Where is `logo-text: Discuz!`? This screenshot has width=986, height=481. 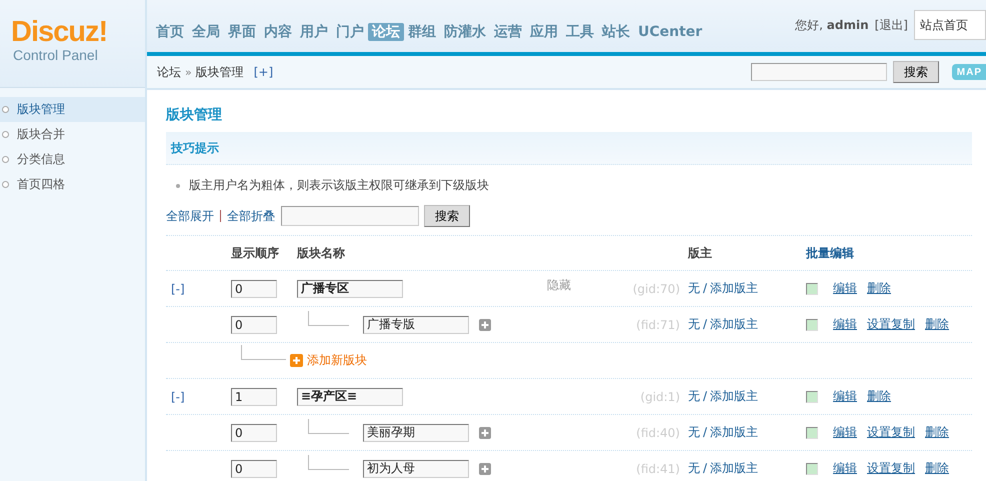
logo-text: Discuz! is located at coordinates (59, 32).